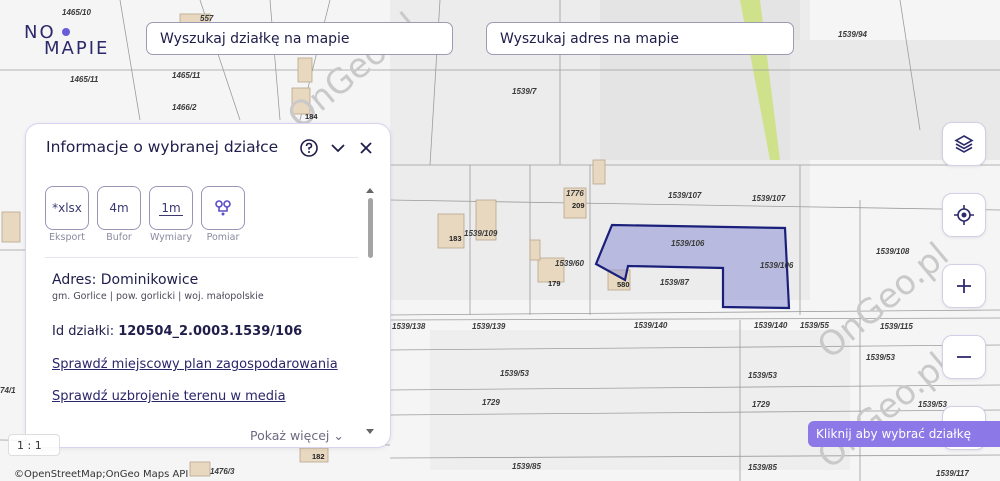  I want to click on parcel-label: 1539/117, so click(952, 473).